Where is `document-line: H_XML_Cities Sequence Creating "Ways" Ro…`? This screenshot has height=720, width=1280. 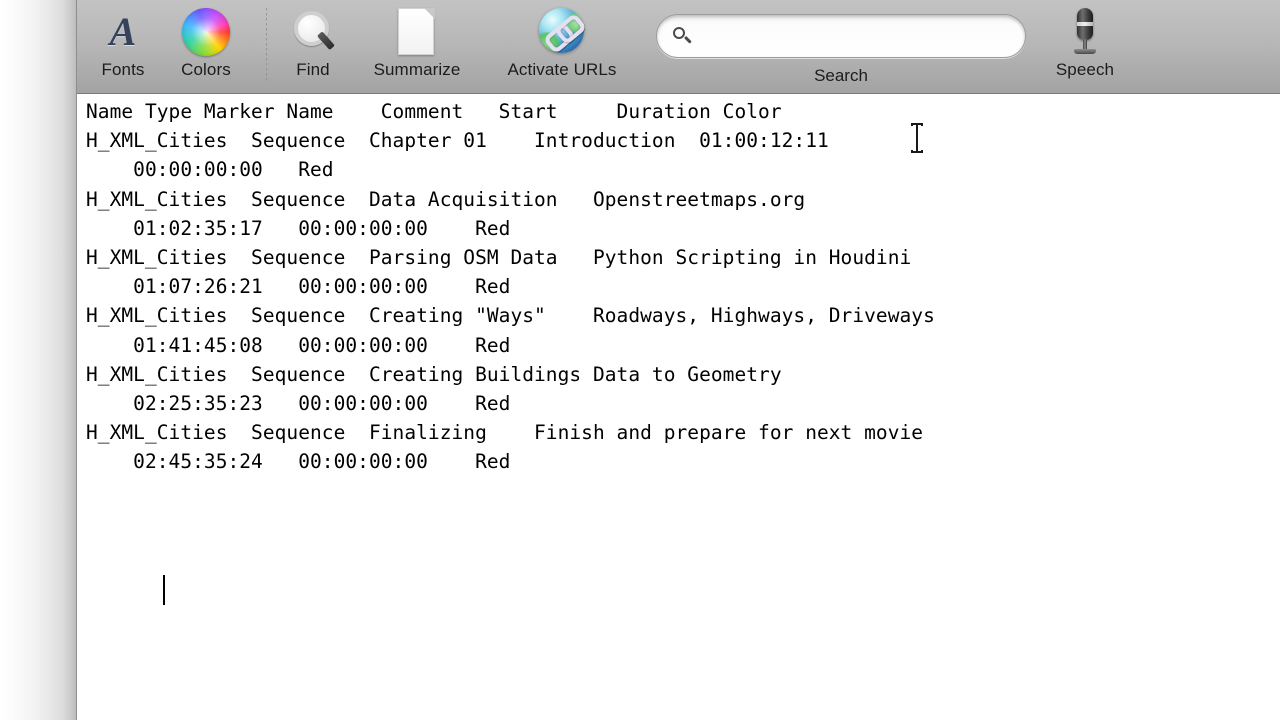 document-line: H_XML_Cities Sequence Creating "Ways" Ro… is located at coordinates (510, 316).